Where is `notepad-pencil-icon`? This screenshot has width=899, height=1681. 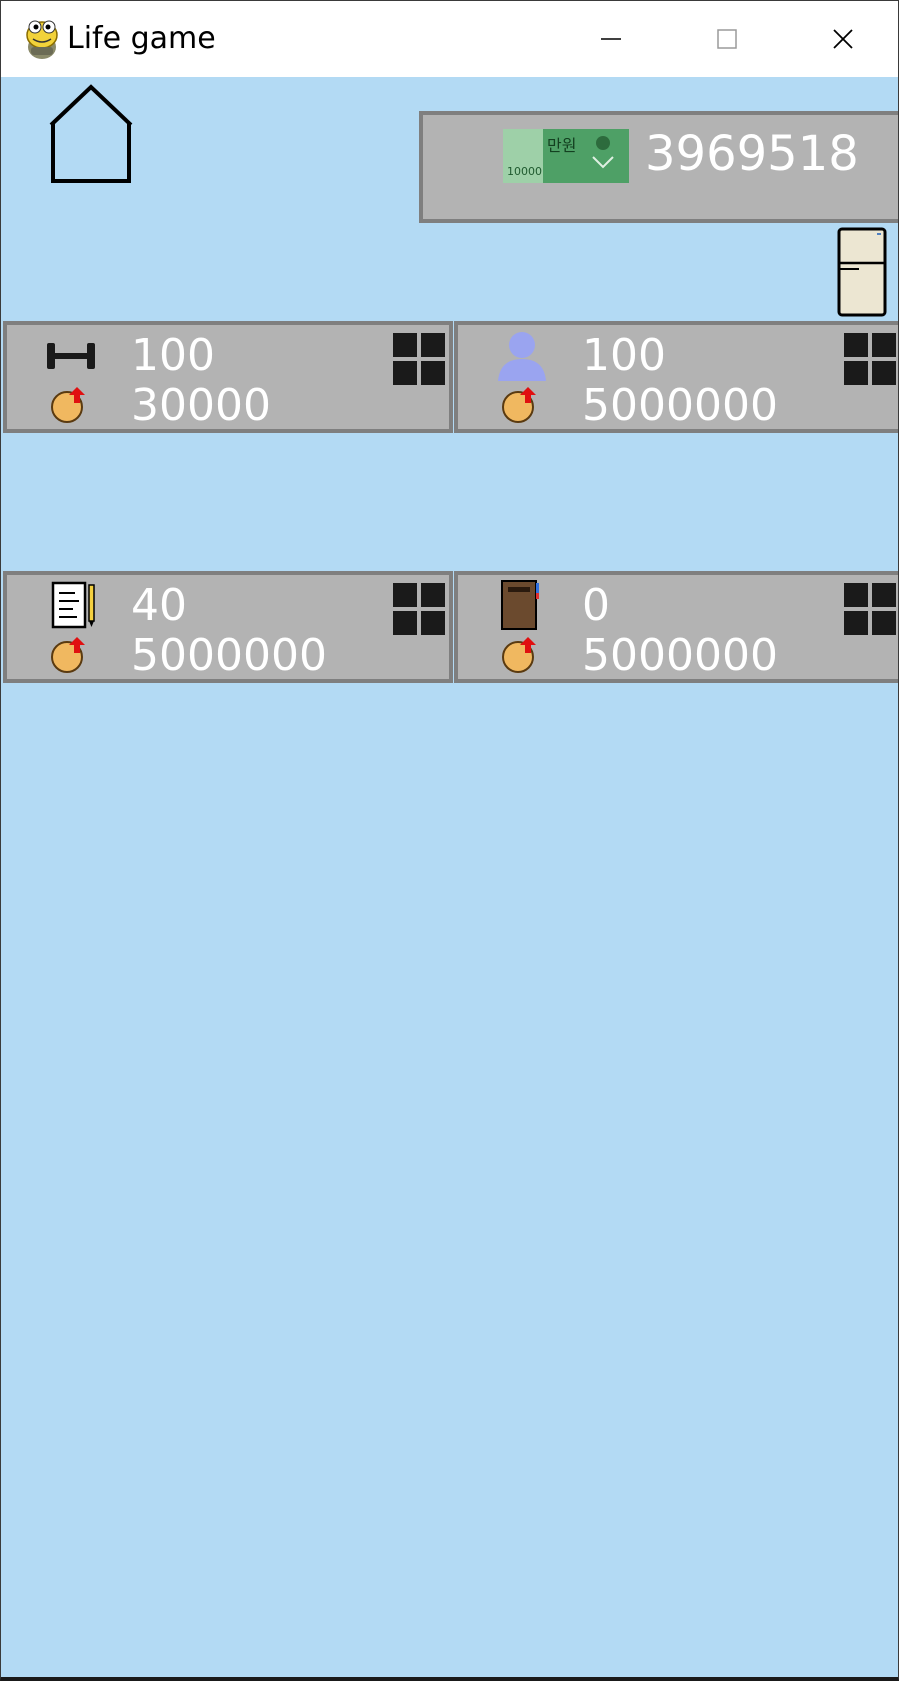 notepad-pencil-icon is located at coordinates (73, 605).